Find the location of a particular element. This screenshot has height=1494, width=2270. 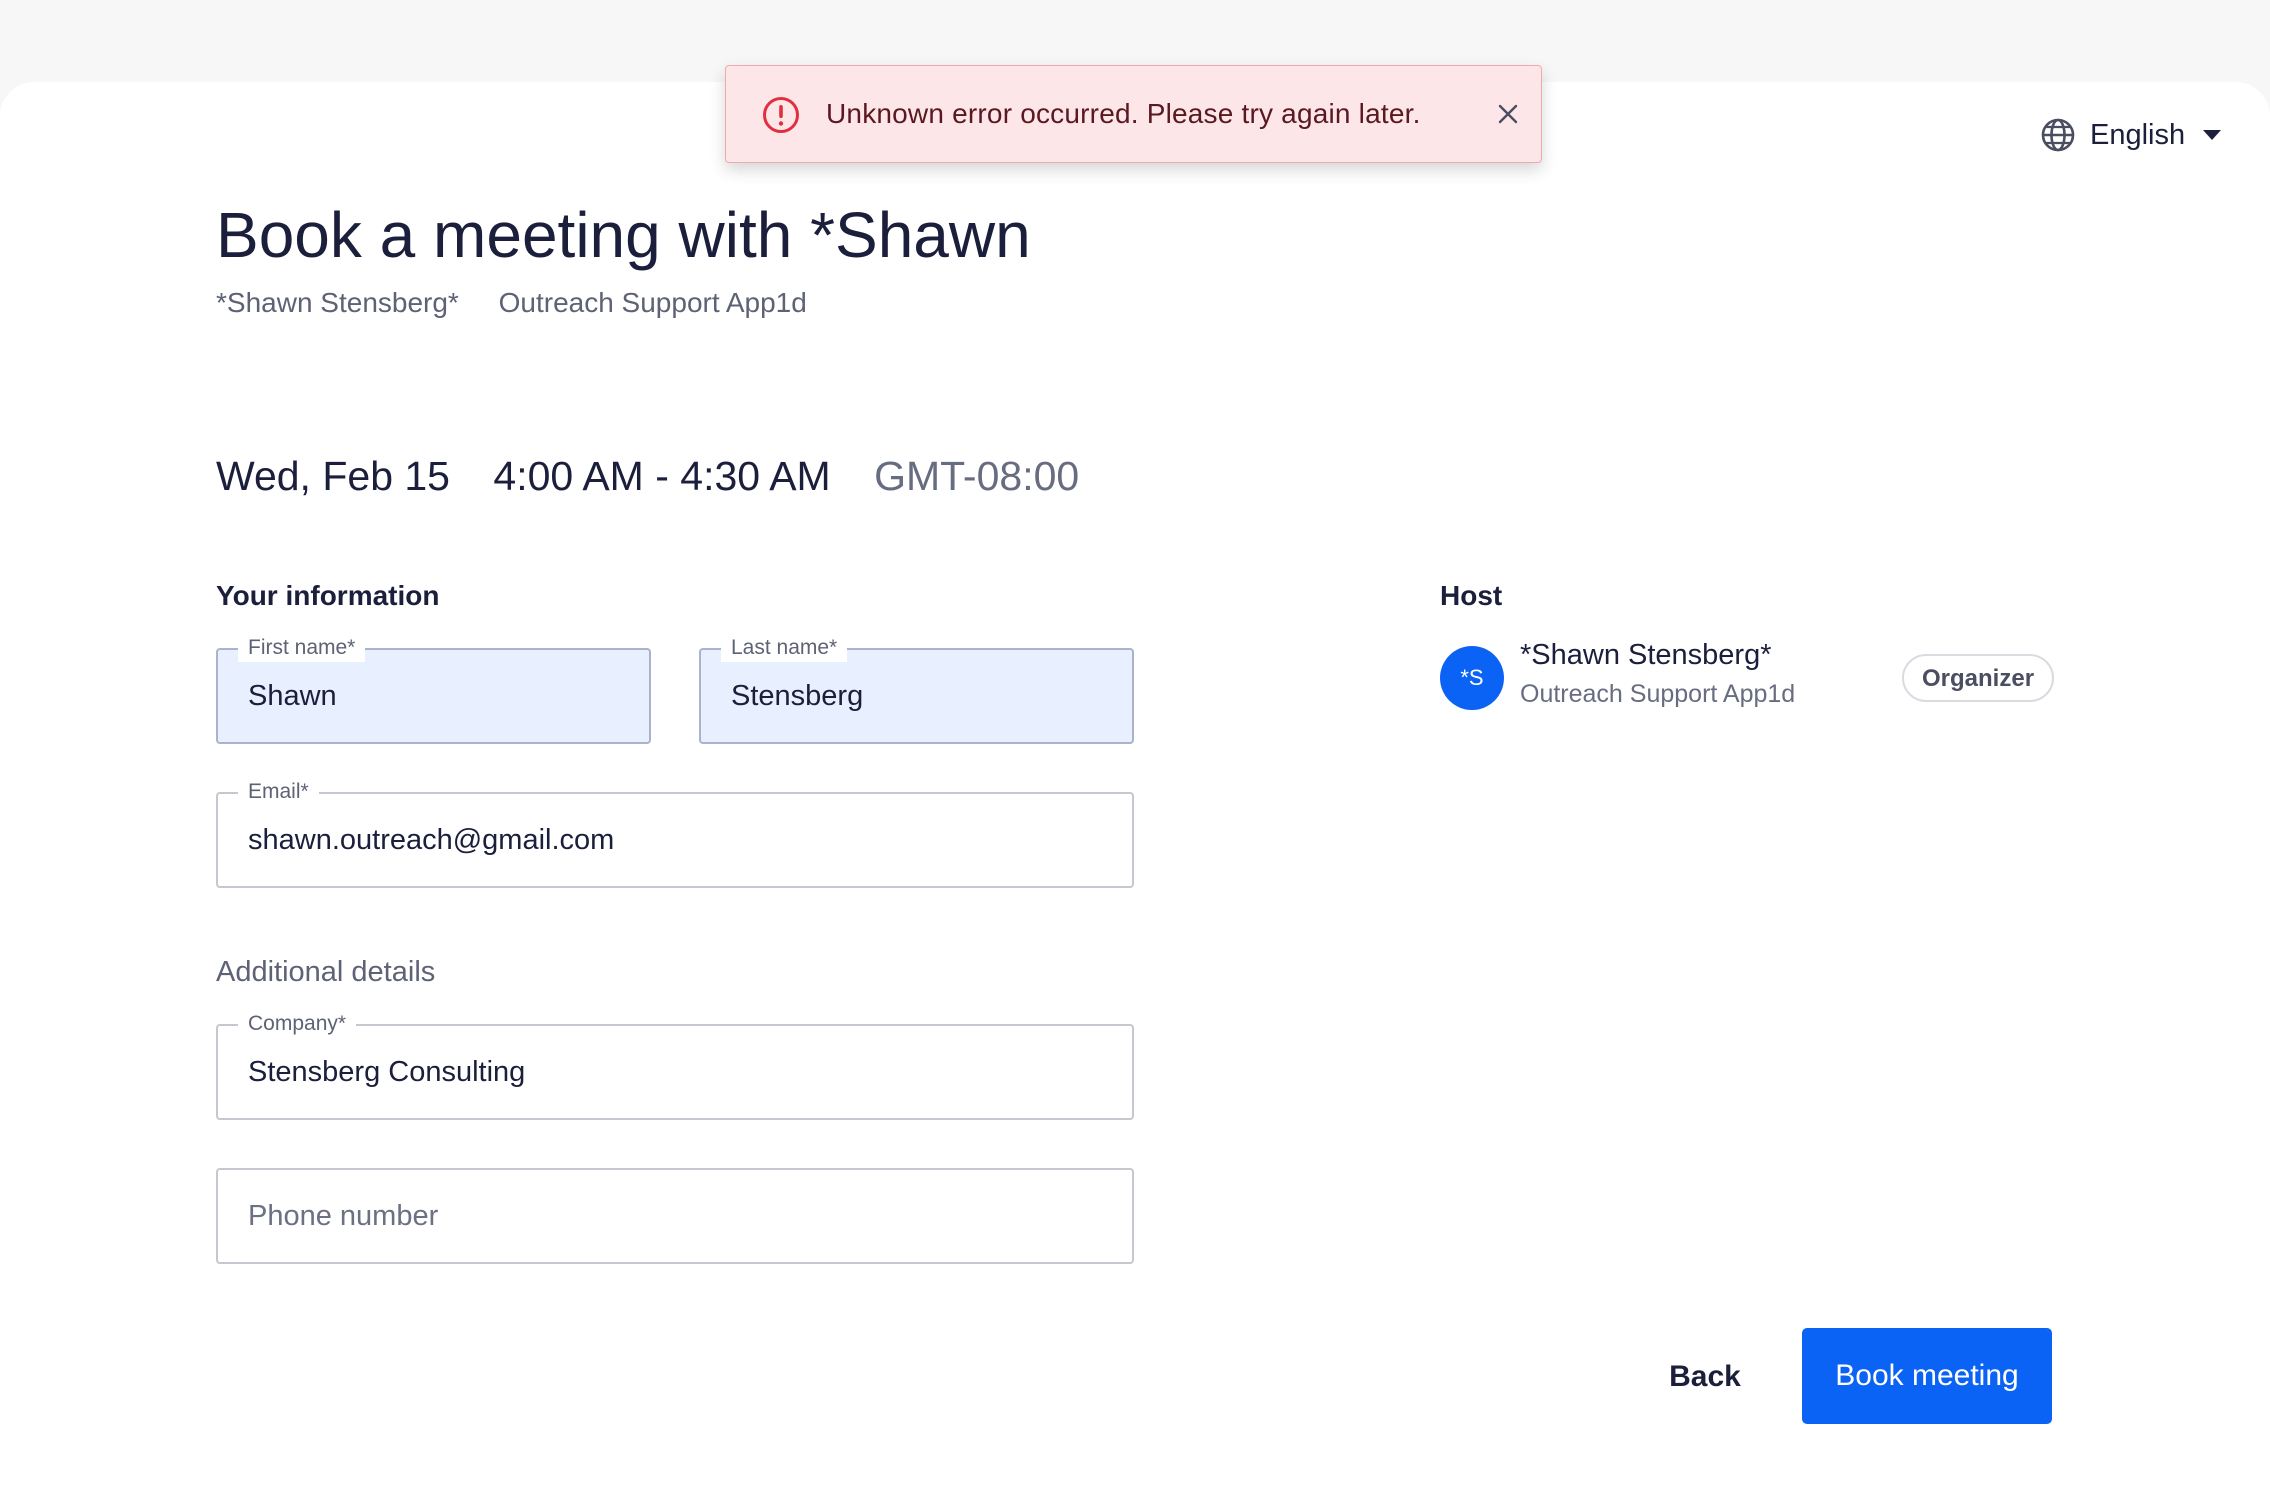

company-field: Company* Stensberg Consulting is located at coordinates (675, 1065).